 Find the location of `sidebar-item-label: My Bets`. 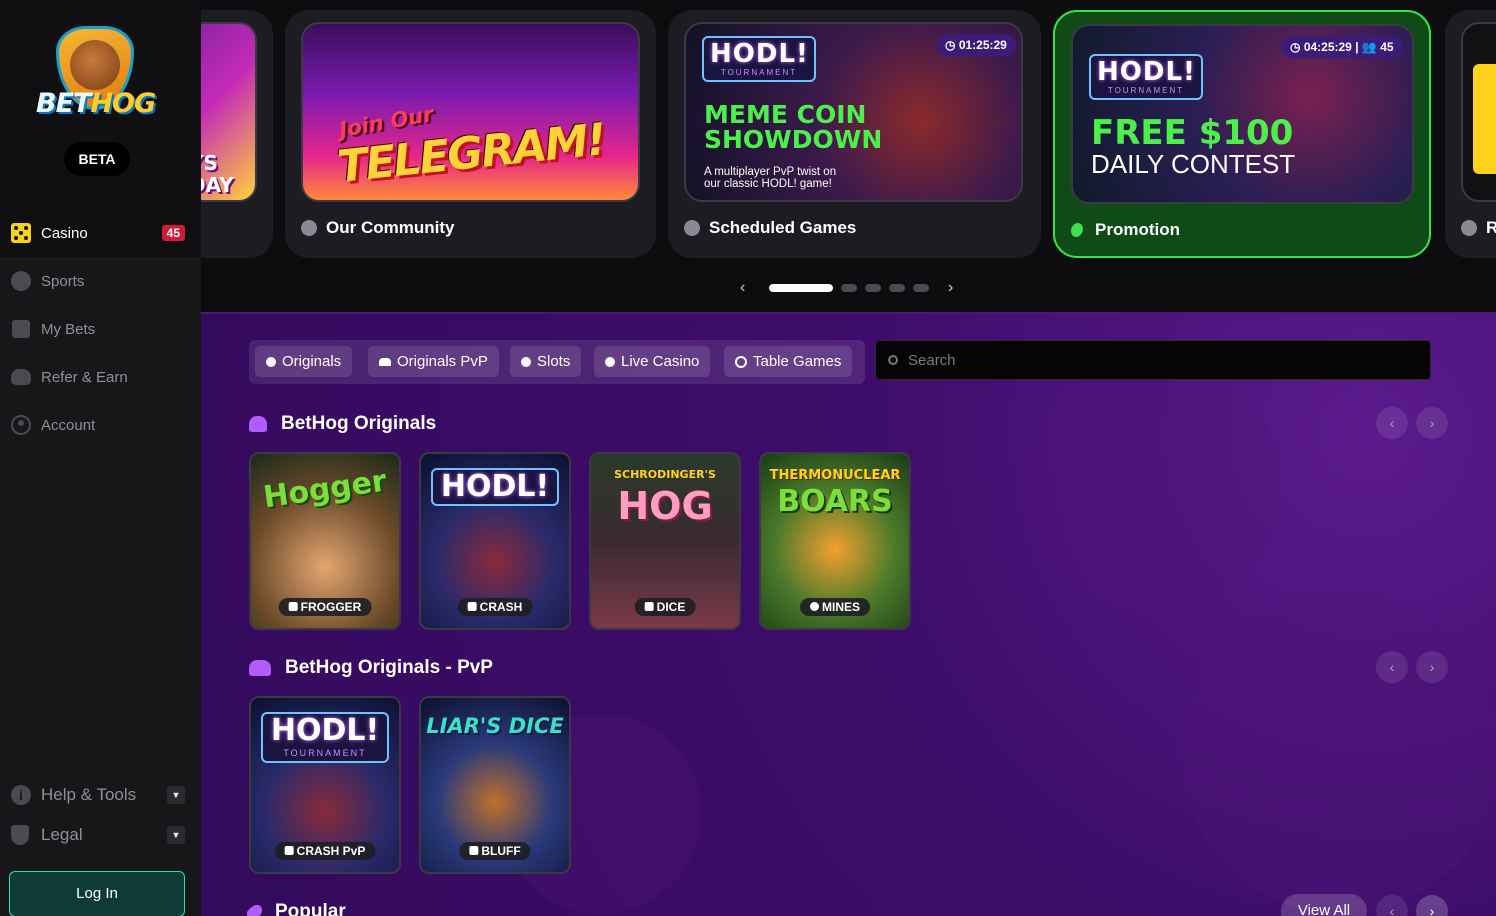

sidebar-item-label: My Bets is located at coordinates (68, 329).